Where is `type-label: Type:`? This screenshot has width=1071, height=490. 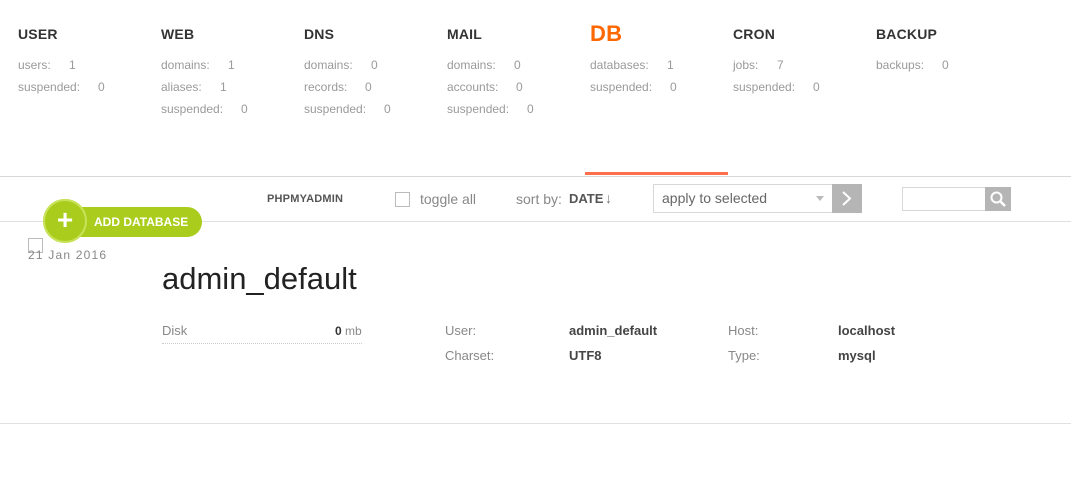 type-label: Type: is located at coordinates (744, 355).